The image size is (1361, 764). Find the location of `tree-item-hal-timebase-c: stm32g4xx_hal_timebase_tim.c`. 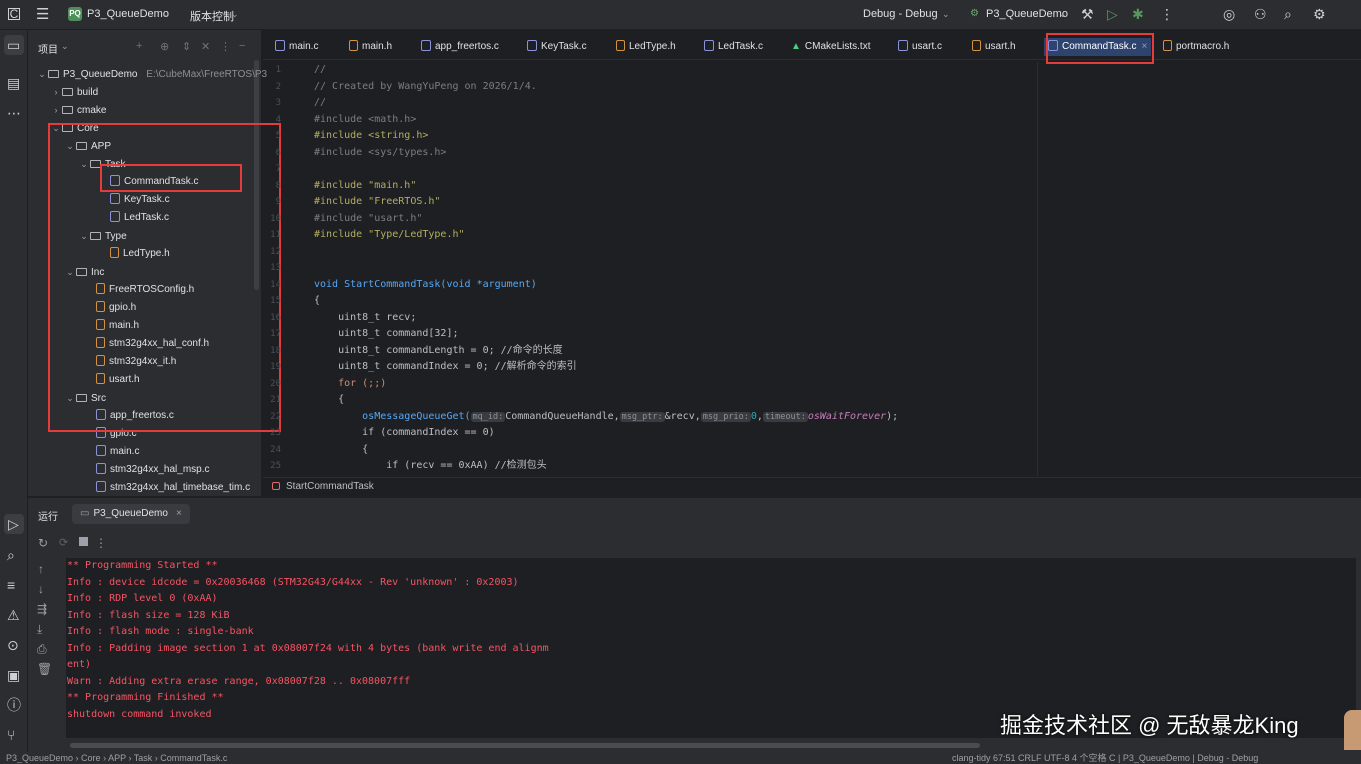

tree-item-hal-timebase-c: stm32g4xx_hal_timebase_tim.c is located at coordinates (173, 487).